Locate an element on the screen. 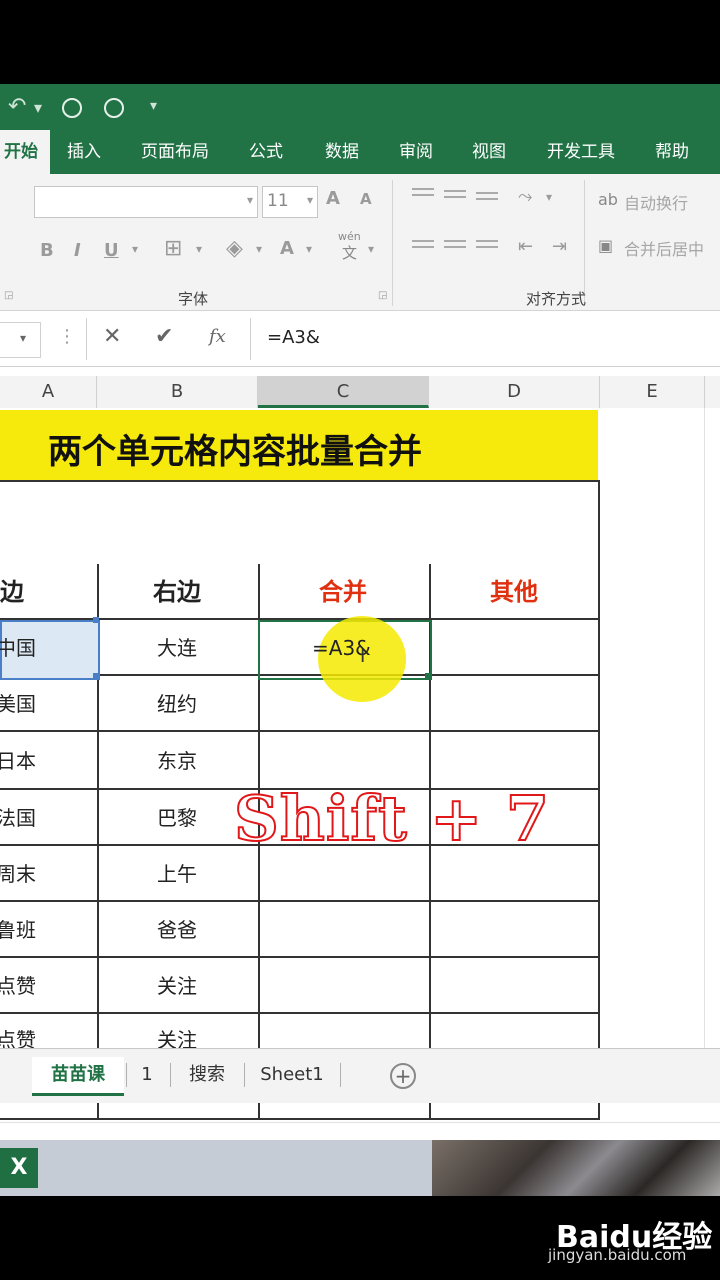 The image size is (720, 1280). font-size-box: 11 ▾ is located at coordinates (290, 202).